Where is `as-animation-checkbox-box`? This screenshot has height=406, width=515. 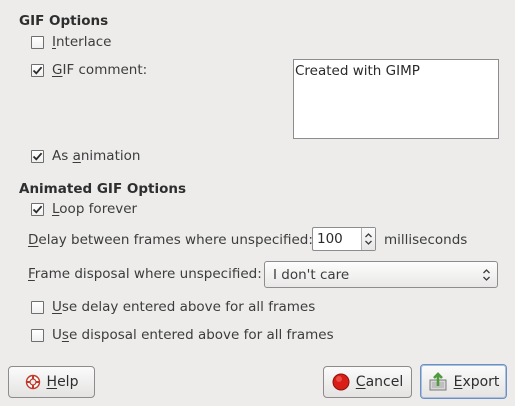
as-animation-checkbox-box is located at coordinates (37, 156).